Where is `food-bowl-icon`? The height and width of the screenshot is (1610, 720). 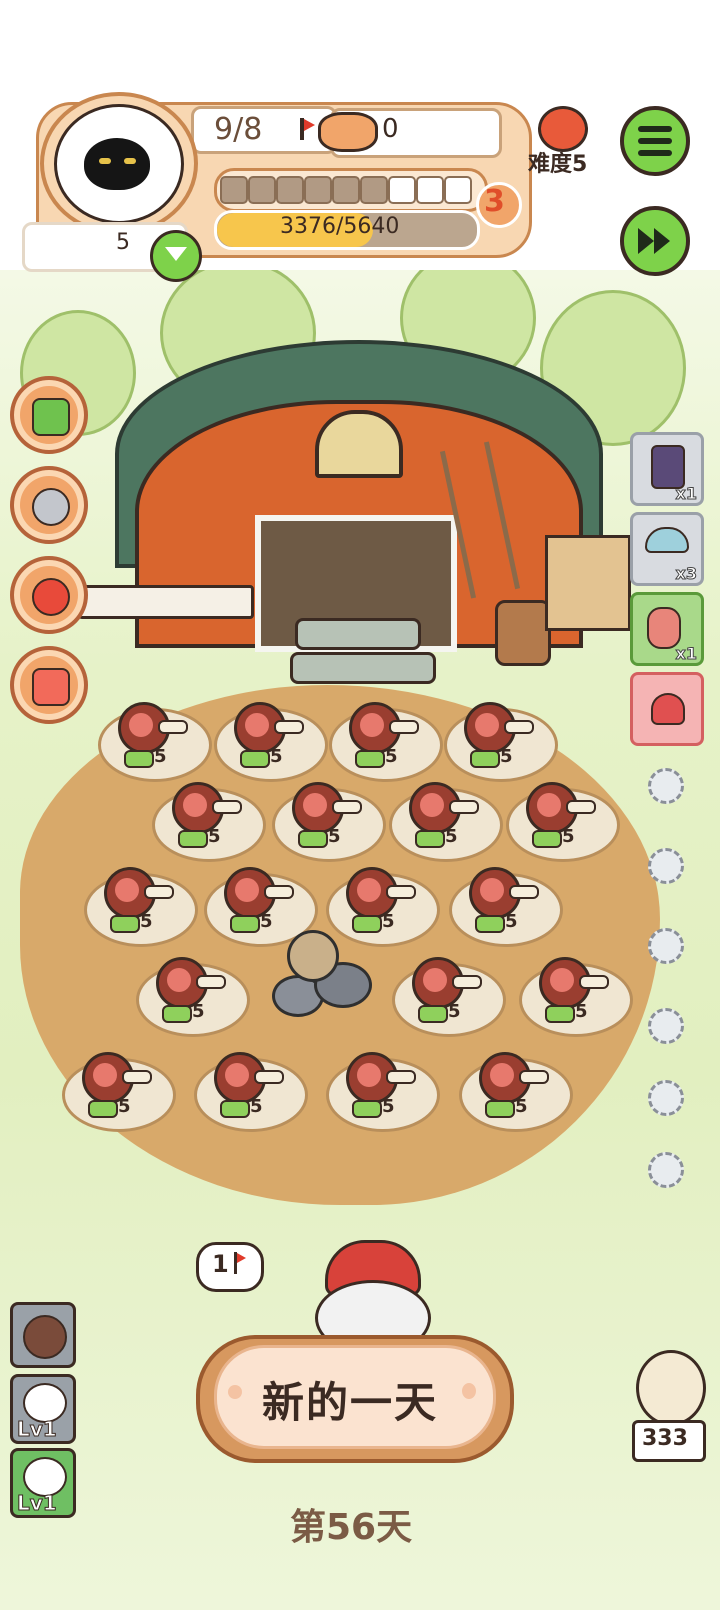
food-bowl-icon is located at coordinates (348, 132).